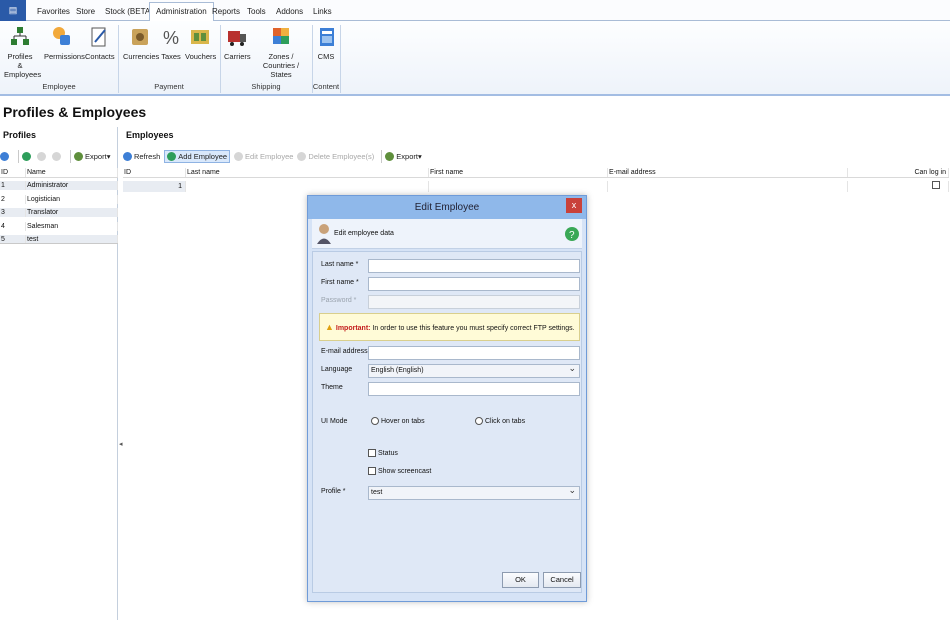 Image resolution: width=950 pixels, height=620 pixels. I want to click on tab-reports: Reports, so click(226, 12).